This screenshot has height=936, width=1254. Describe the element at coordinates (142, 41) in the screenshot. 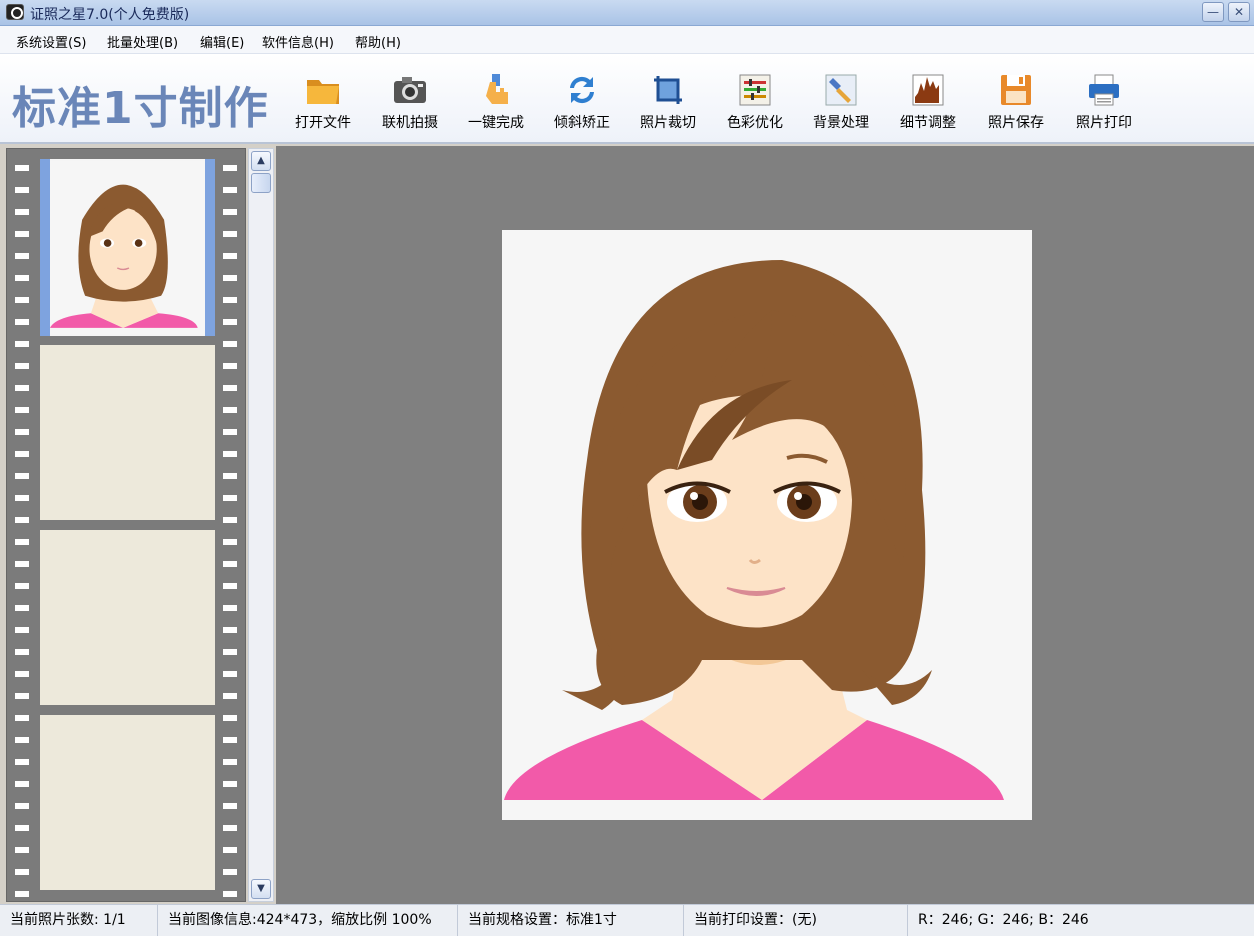

I see `menu-batch: 批量处理(B)` at that location.